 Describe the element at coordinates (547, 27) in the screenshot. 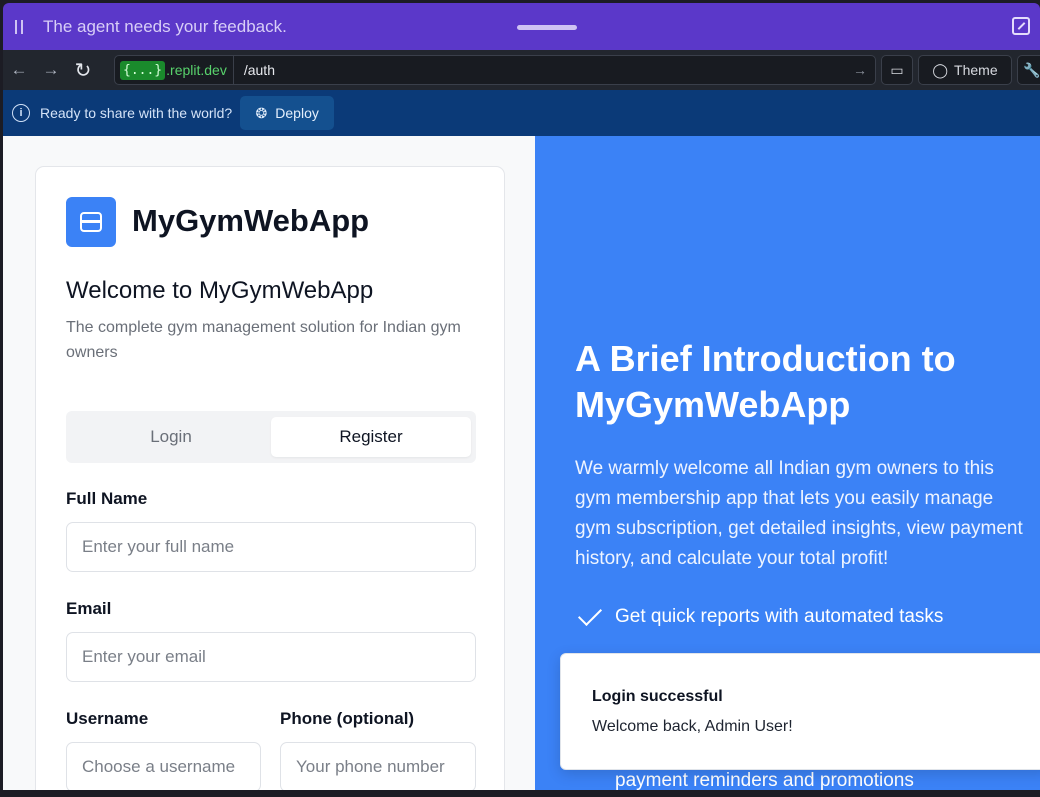

I see `drag-handle` at that location.